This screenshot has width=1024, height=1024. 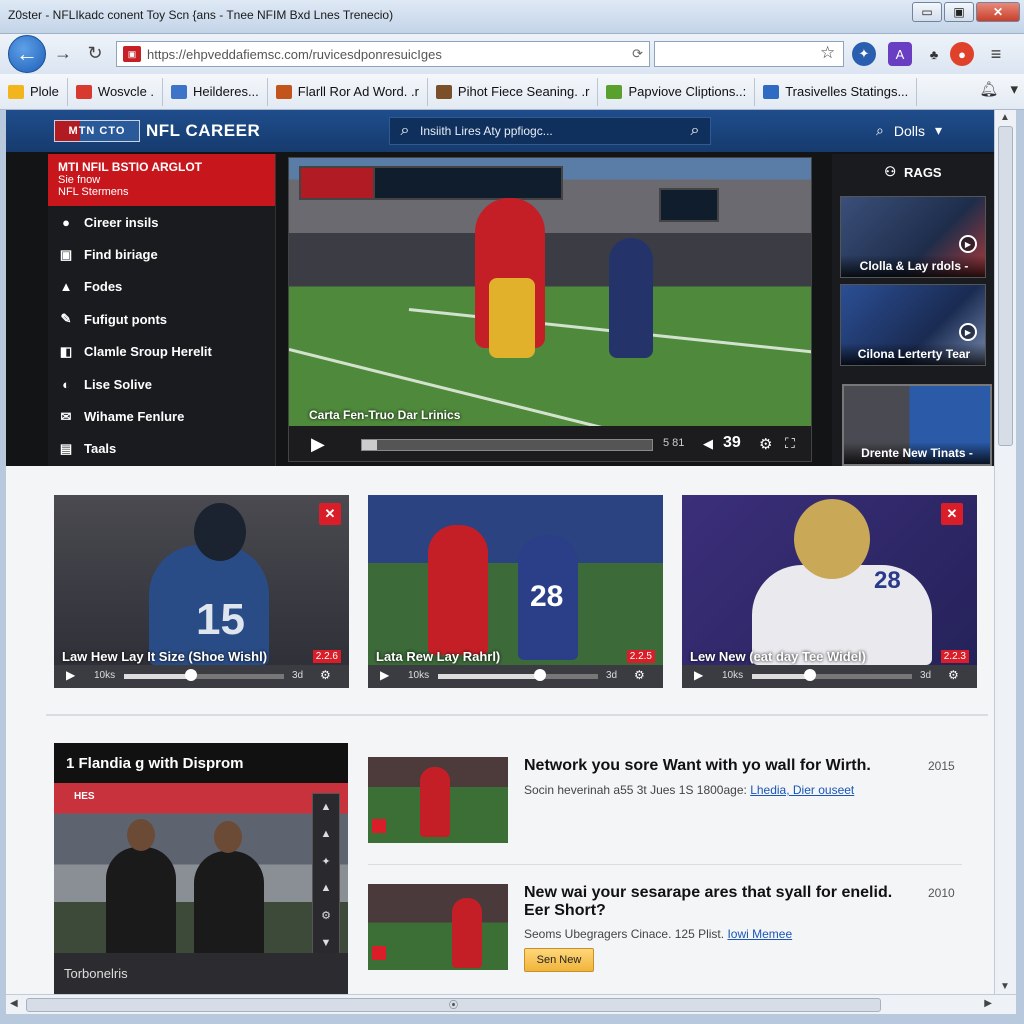 What do you see at coordinates (517, 715) in the screenshot?
I see `section-divider` at bounding box center [517, 715].